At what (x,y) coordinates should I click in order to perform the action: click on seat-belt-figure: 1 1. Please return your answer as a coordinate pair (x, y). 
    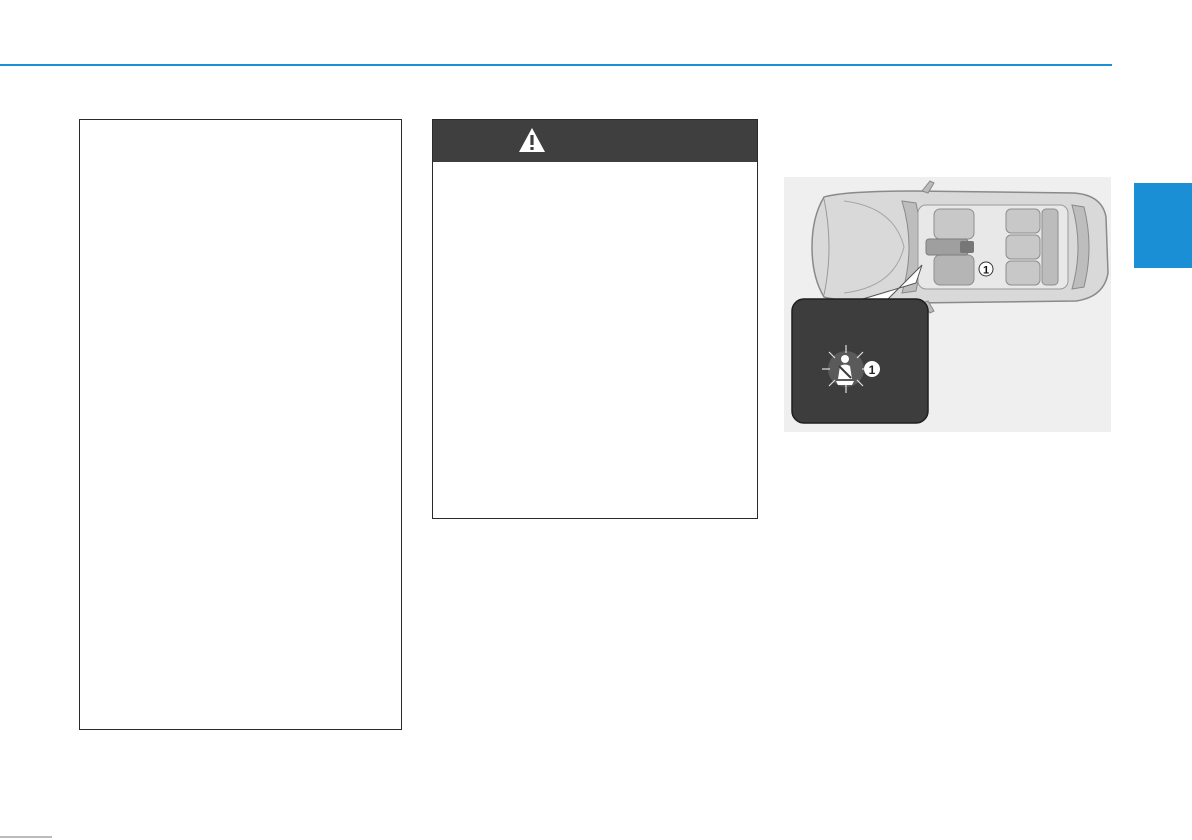
    Looking at the image, I should click on (947, 304).